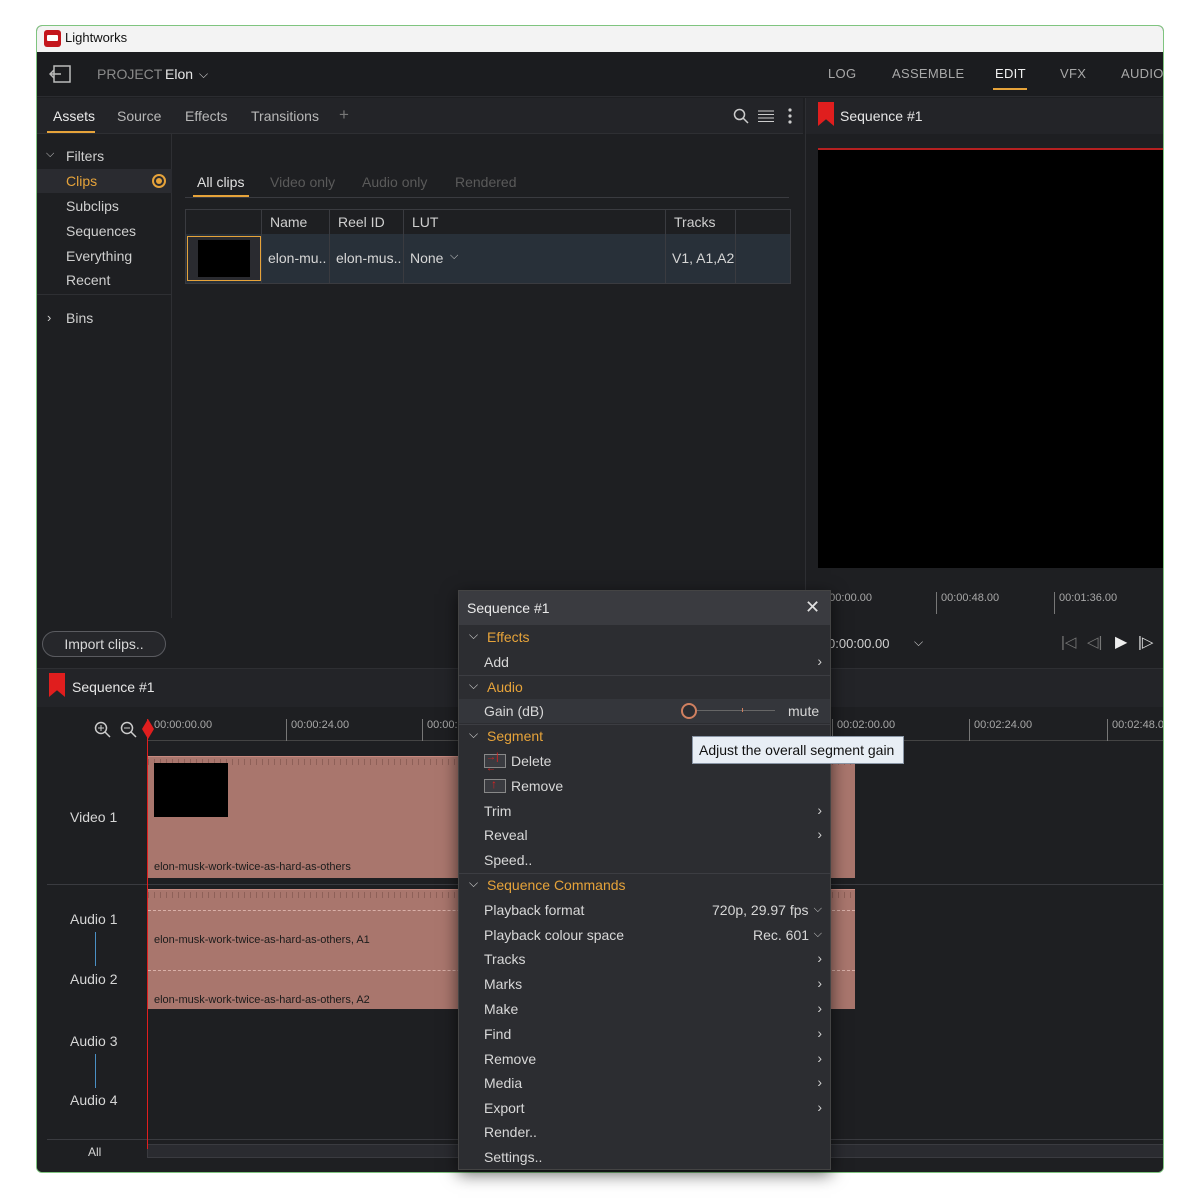  Describe the element at coordinates (644, 811) in the screenshot. I see `menu-item-trim: Trim ›` at that location.